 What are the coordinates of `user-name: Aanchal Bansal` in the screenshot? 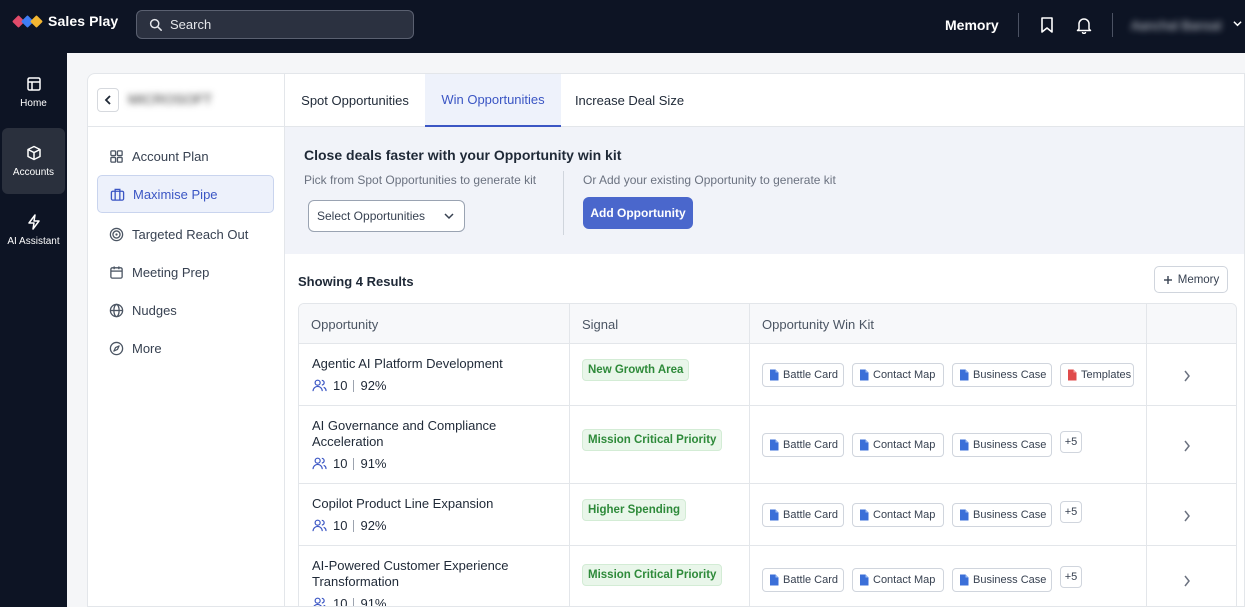 It's located at (1176, 25).